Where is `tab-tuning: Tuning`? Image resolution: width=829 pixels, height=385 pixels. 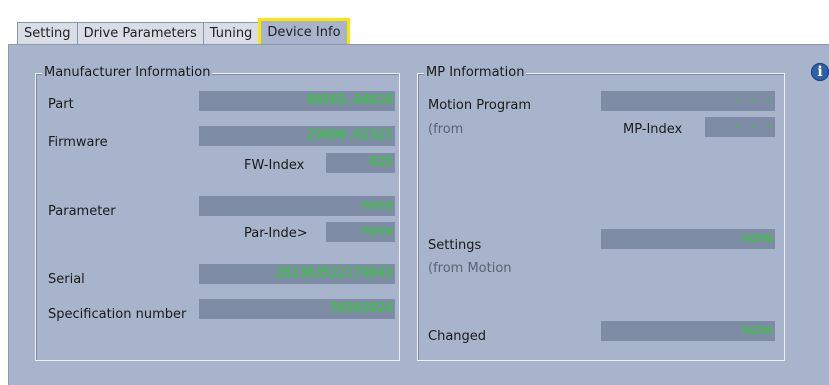 tab-tuning: Tuning is located at coordinates (231, 33).